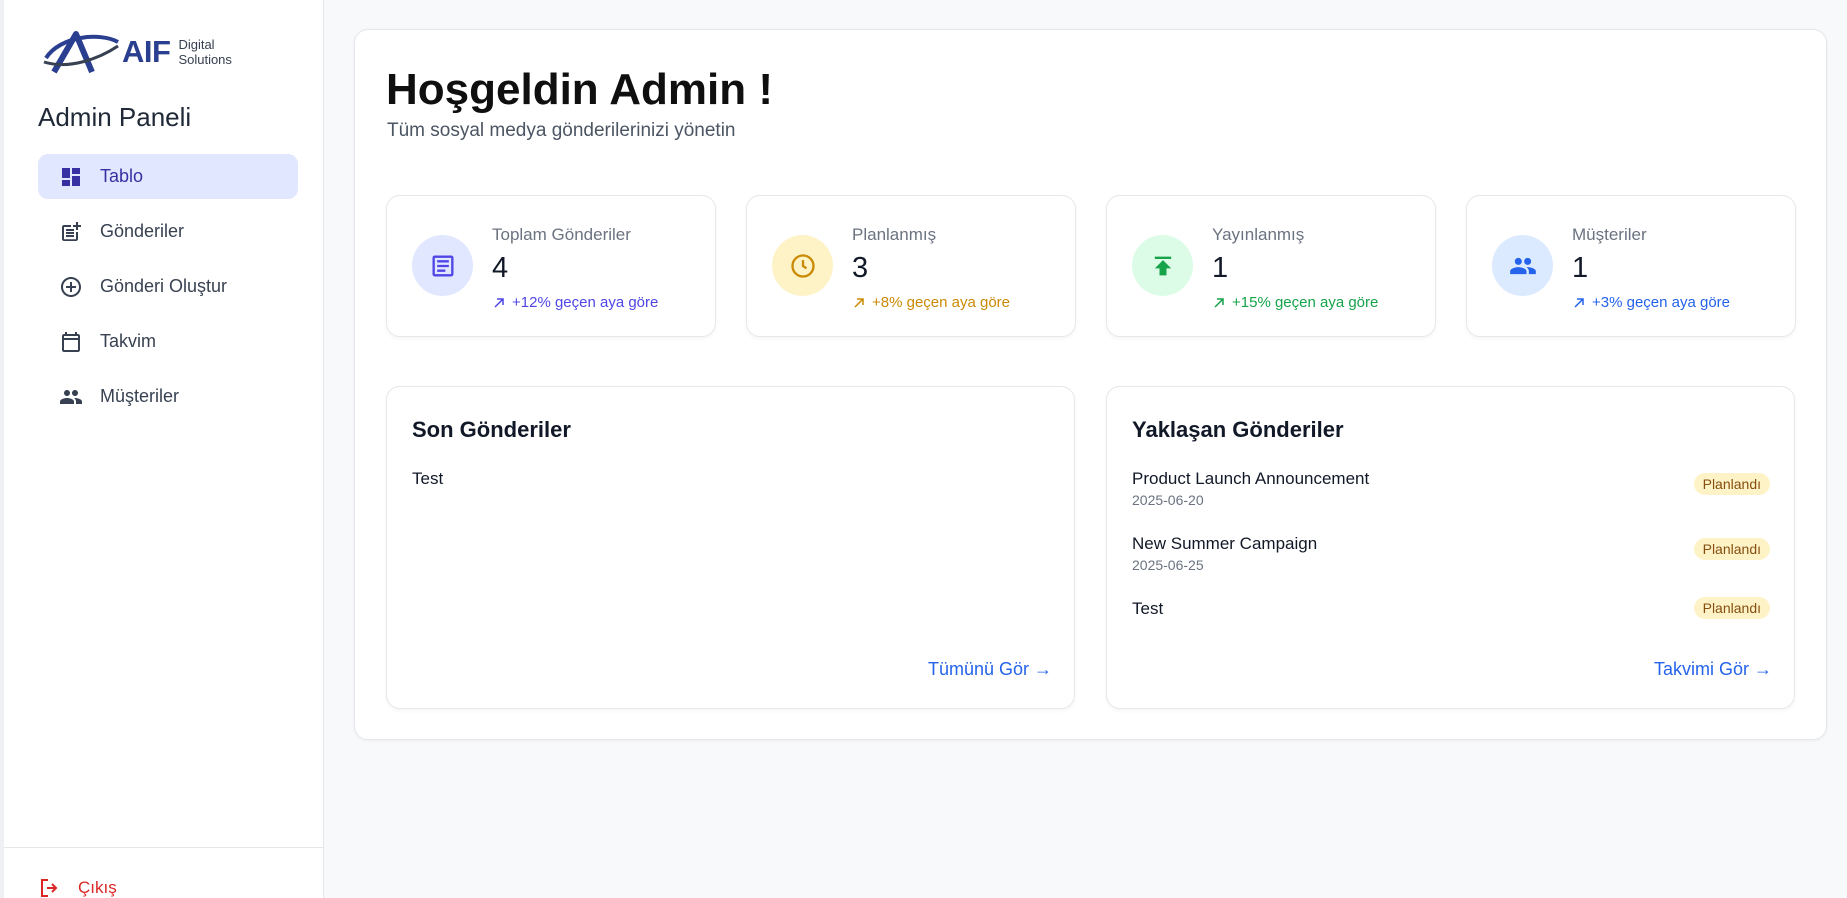 The height and width of the screenshot is (898, 1847). I want to click on list-item: Test, so click(731, 479).